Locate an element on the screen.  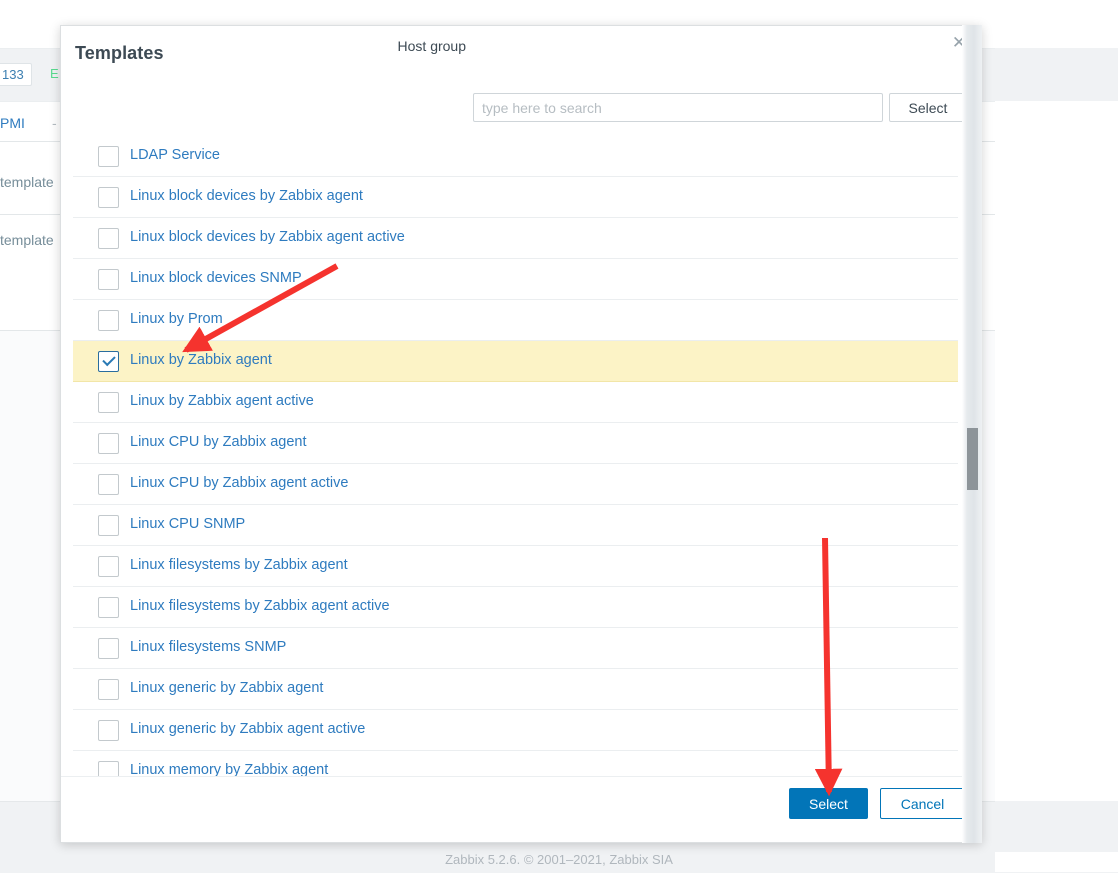
template-row: Linux block devices SNMP is located at coordinates (515, 279).